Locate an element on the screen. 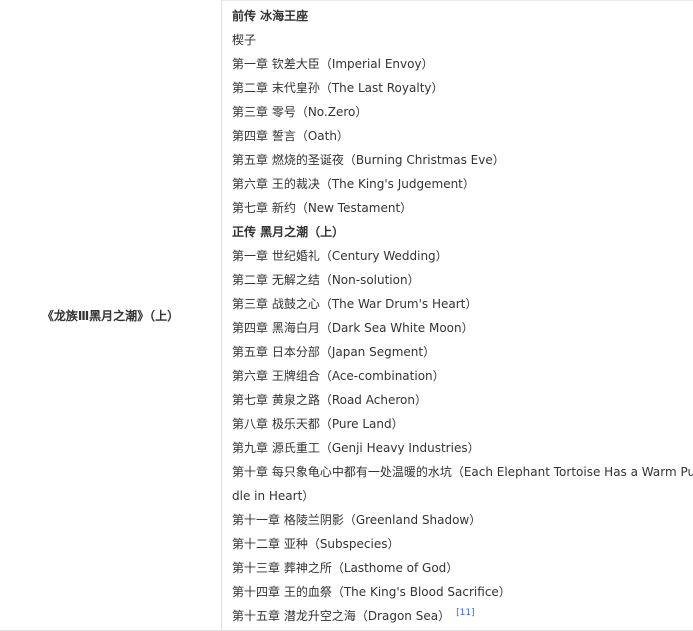  chapter-text: 第一章 钦差大臣（Imperial Envoy） is located at coordinates (333, 64).